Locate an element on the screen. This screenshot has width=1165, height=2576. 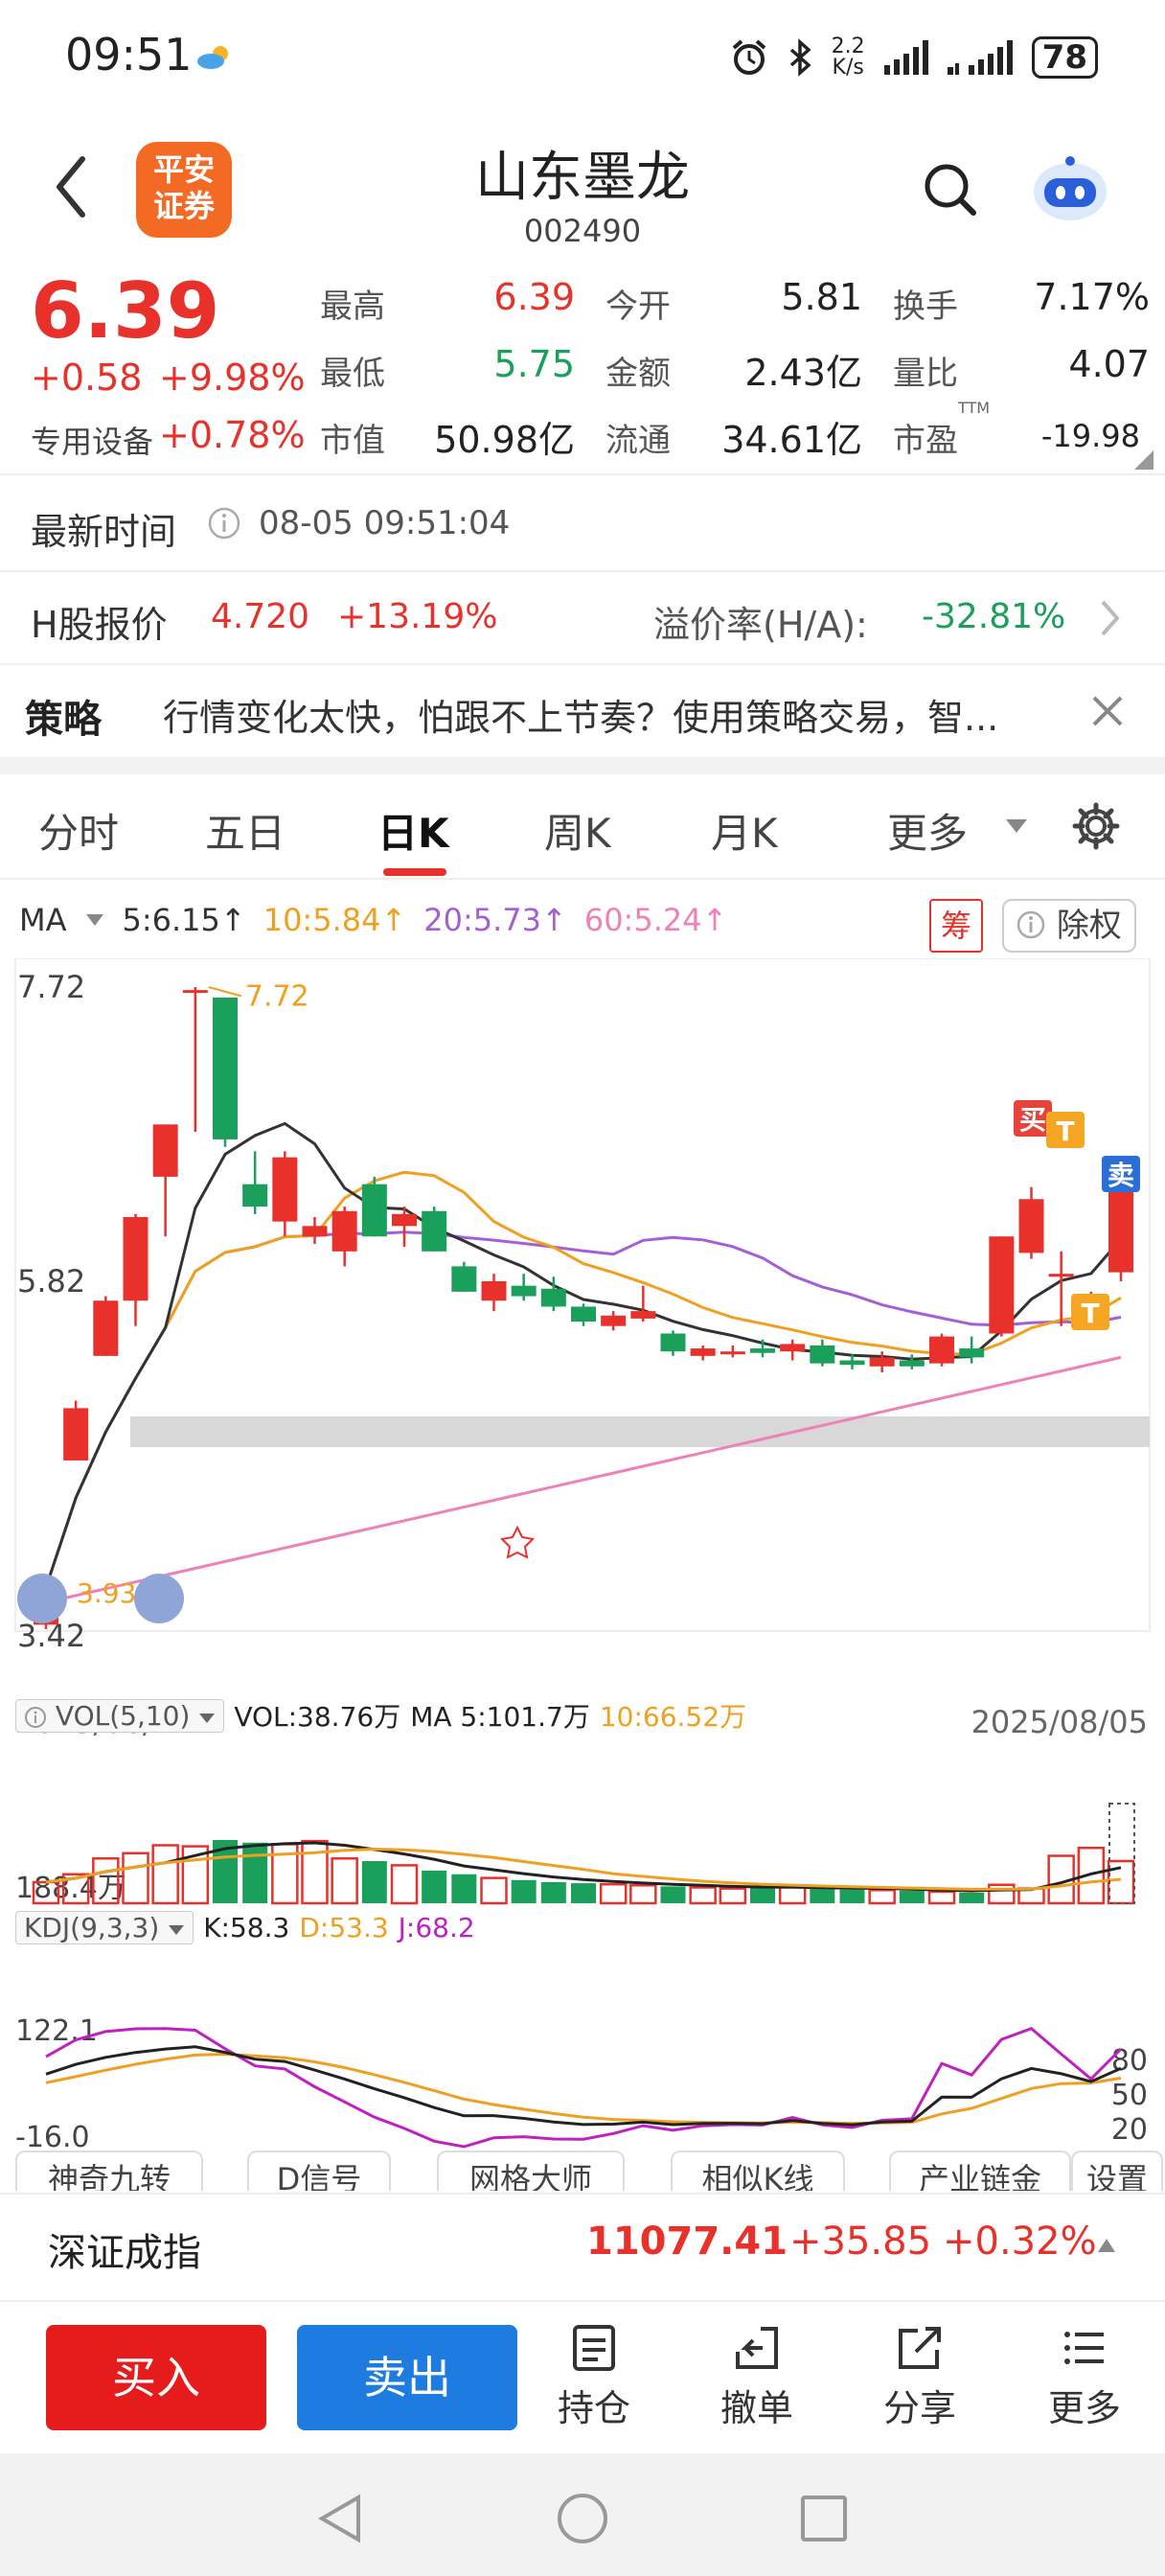
latest-time-label: 最新时间 is located at coordinates (104, 532).